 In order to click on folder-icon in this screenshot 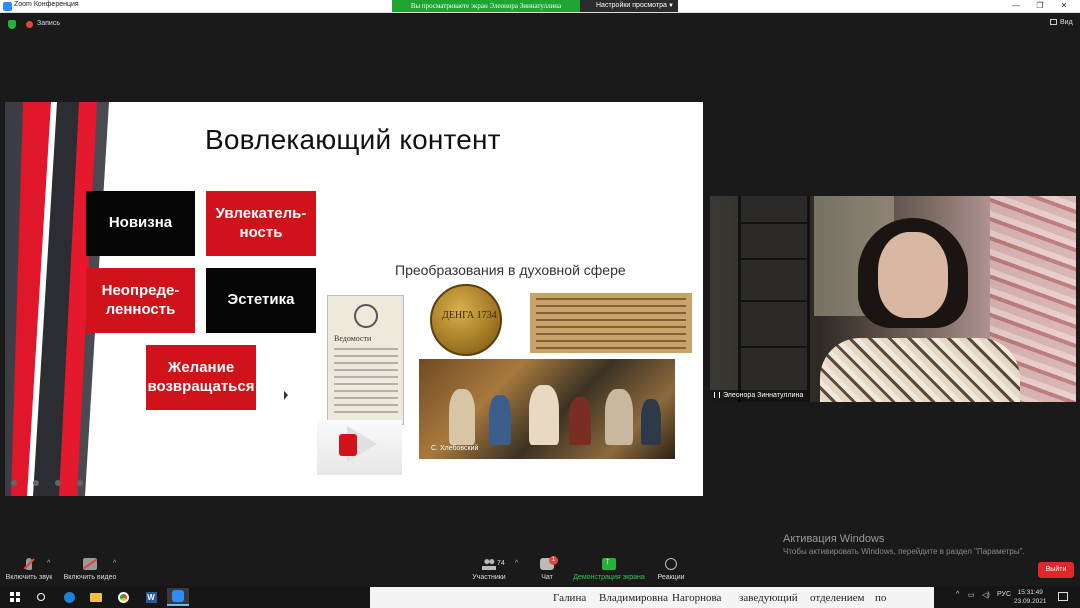, I will do `click(96, 597)`.